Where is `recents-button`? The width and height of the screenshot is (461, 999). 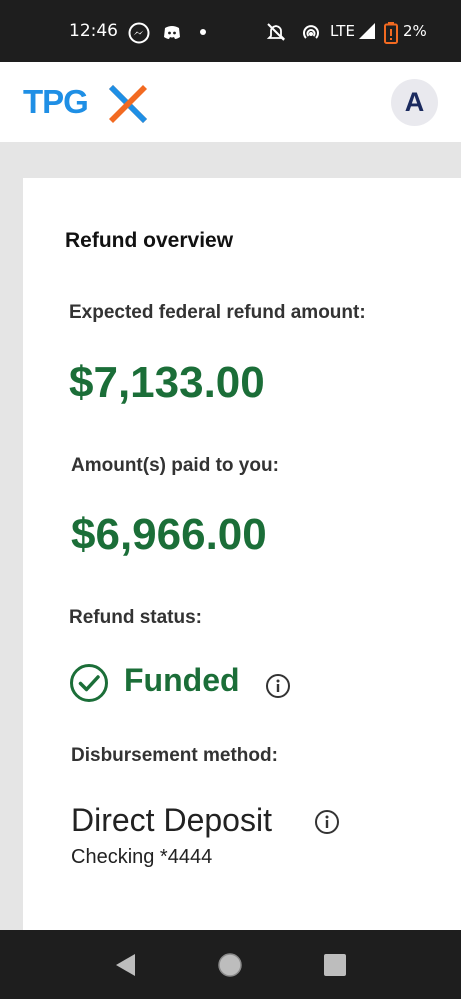
recents-button is located at coordinates (335, 965).